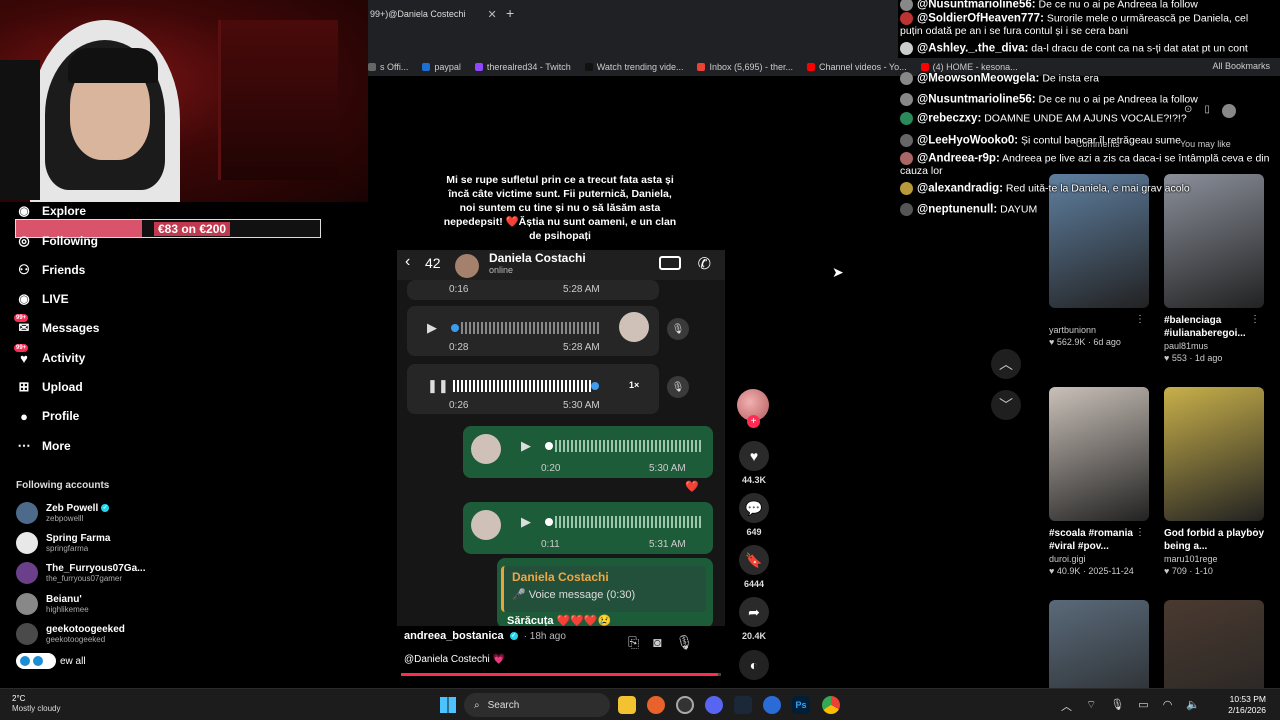  I want to click on steam-icon, so click(743, 705).